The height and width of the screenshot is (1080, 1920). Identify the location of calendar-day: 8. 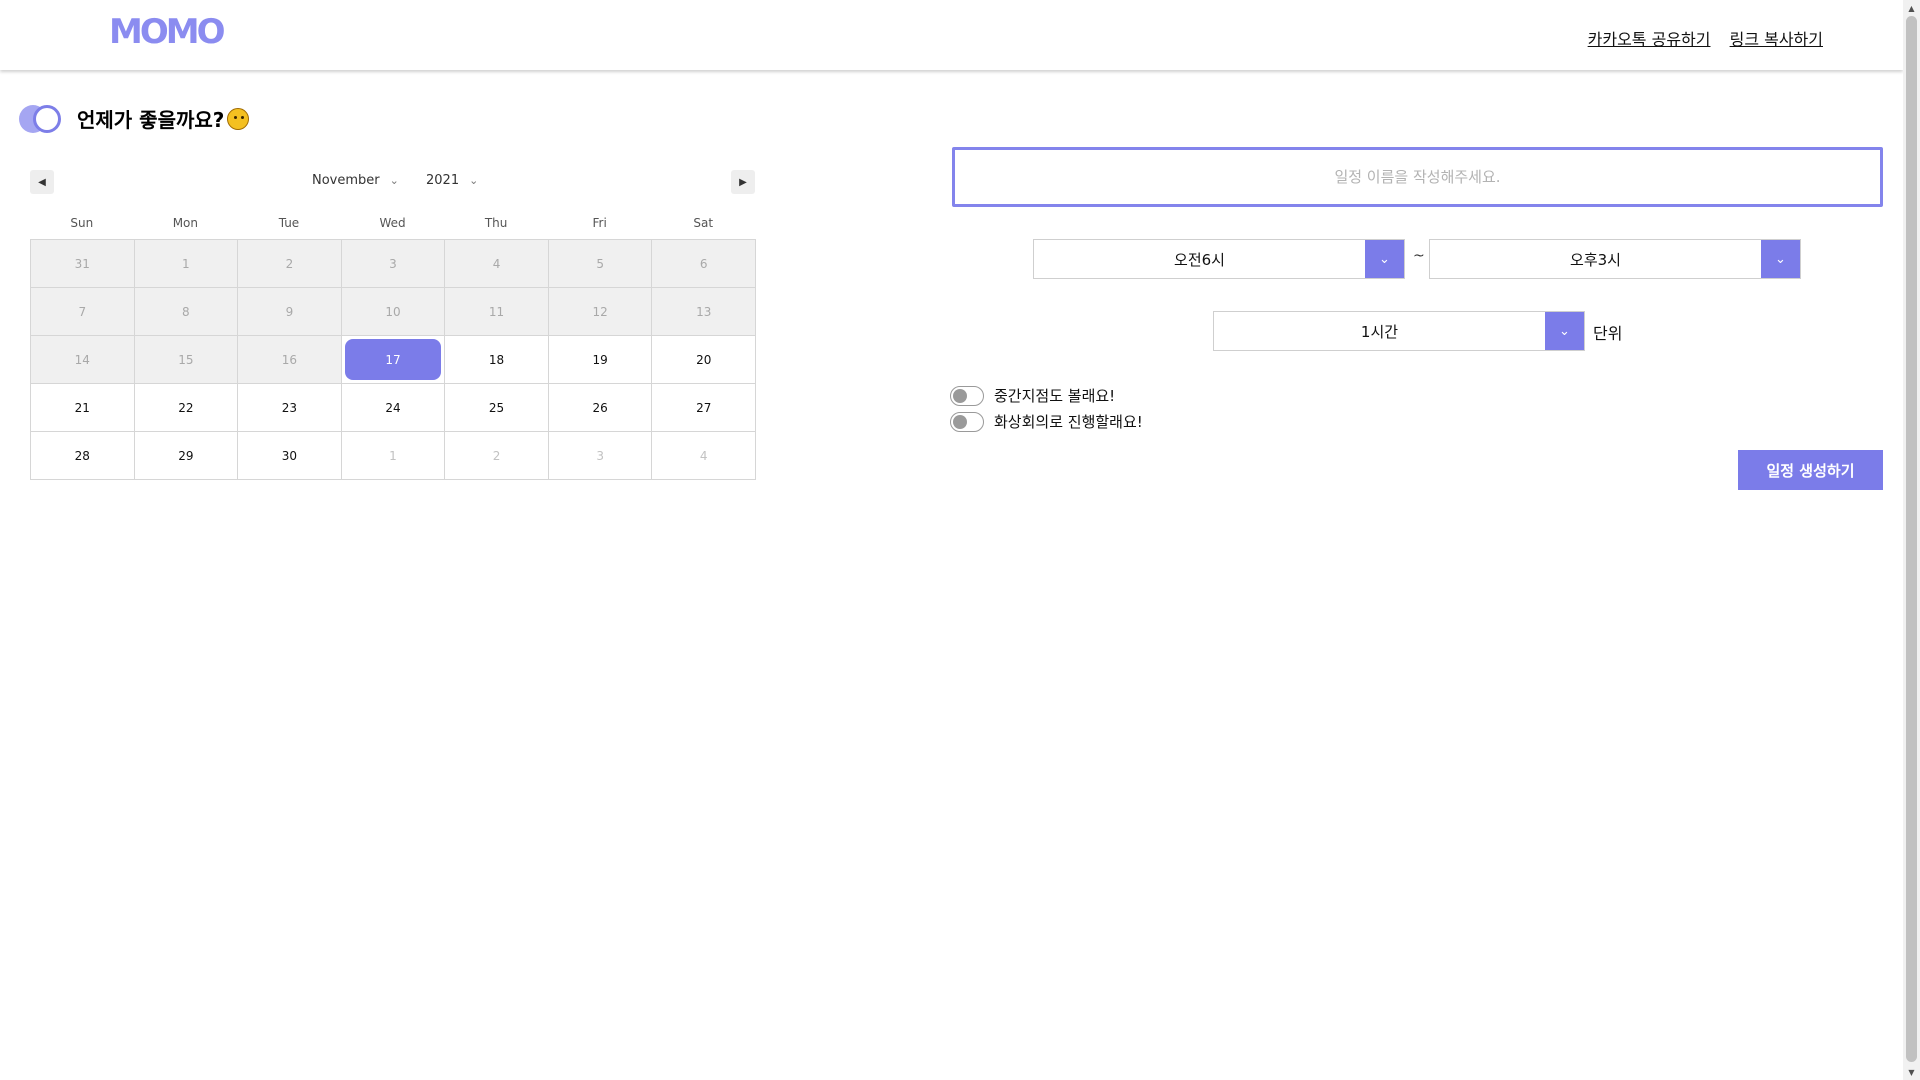
(186, 312).